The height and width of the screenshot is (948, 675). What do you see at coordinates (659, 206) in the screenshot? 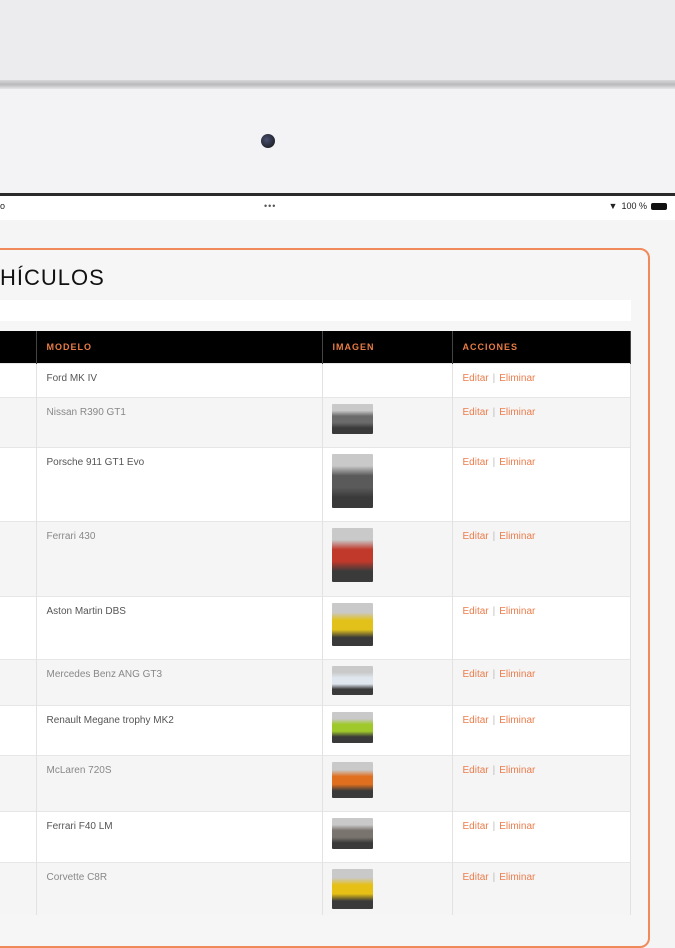
I see `battery-icon` at bounding box center [659, 206].